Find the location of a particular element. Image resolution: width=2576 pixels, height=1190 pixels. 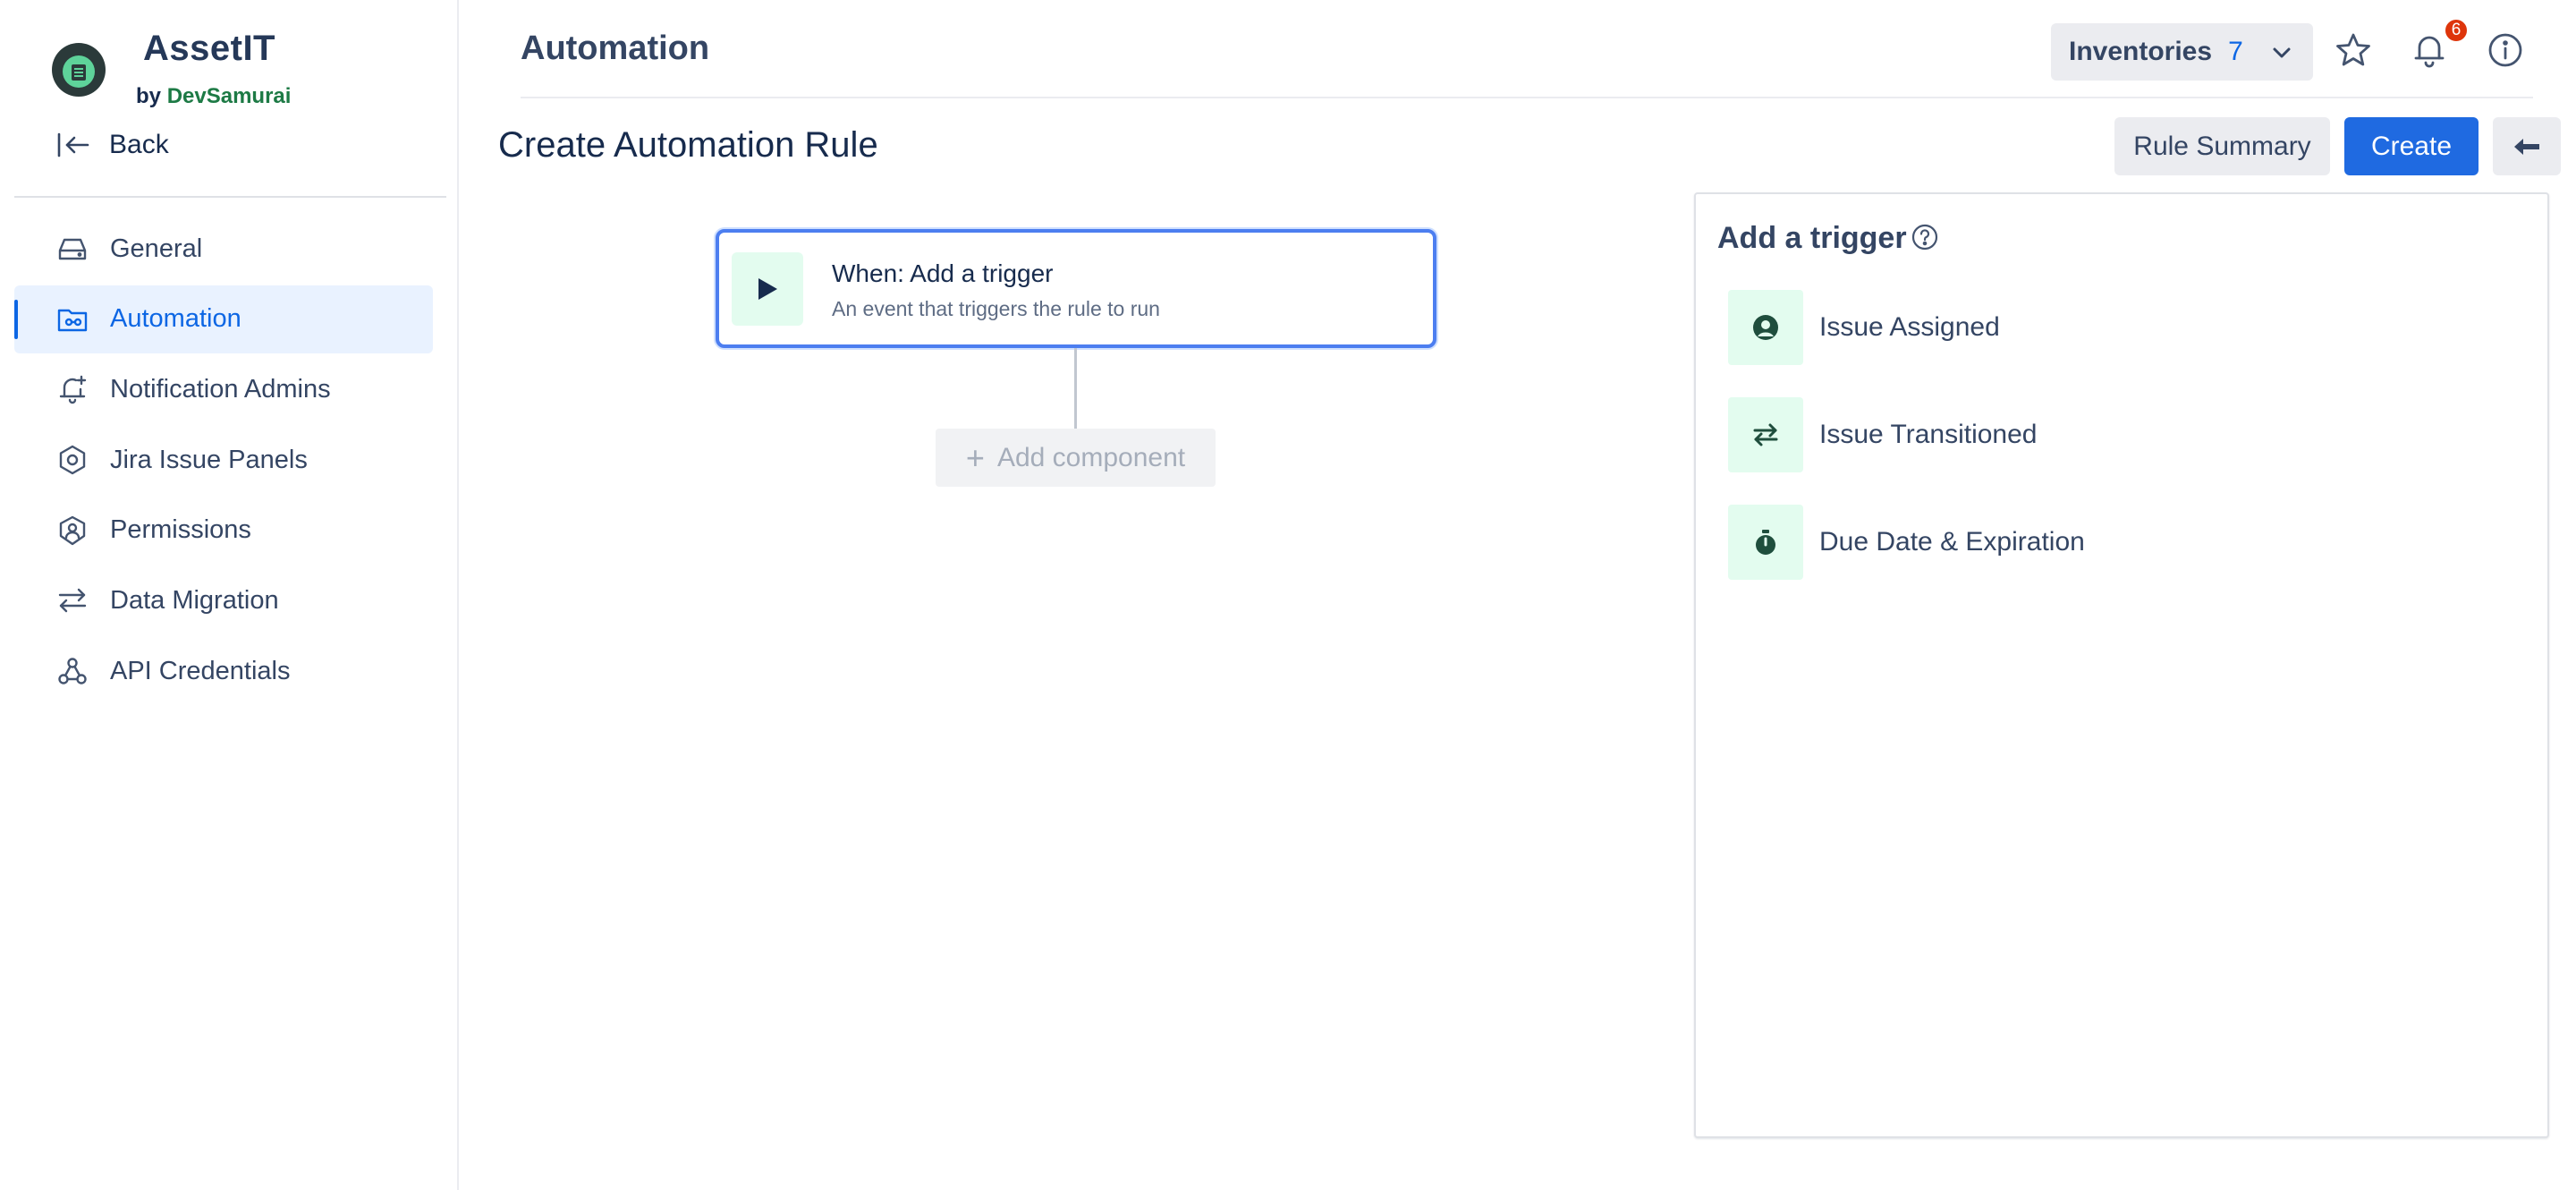

flow-connector is located at coordinates (1075, 388).